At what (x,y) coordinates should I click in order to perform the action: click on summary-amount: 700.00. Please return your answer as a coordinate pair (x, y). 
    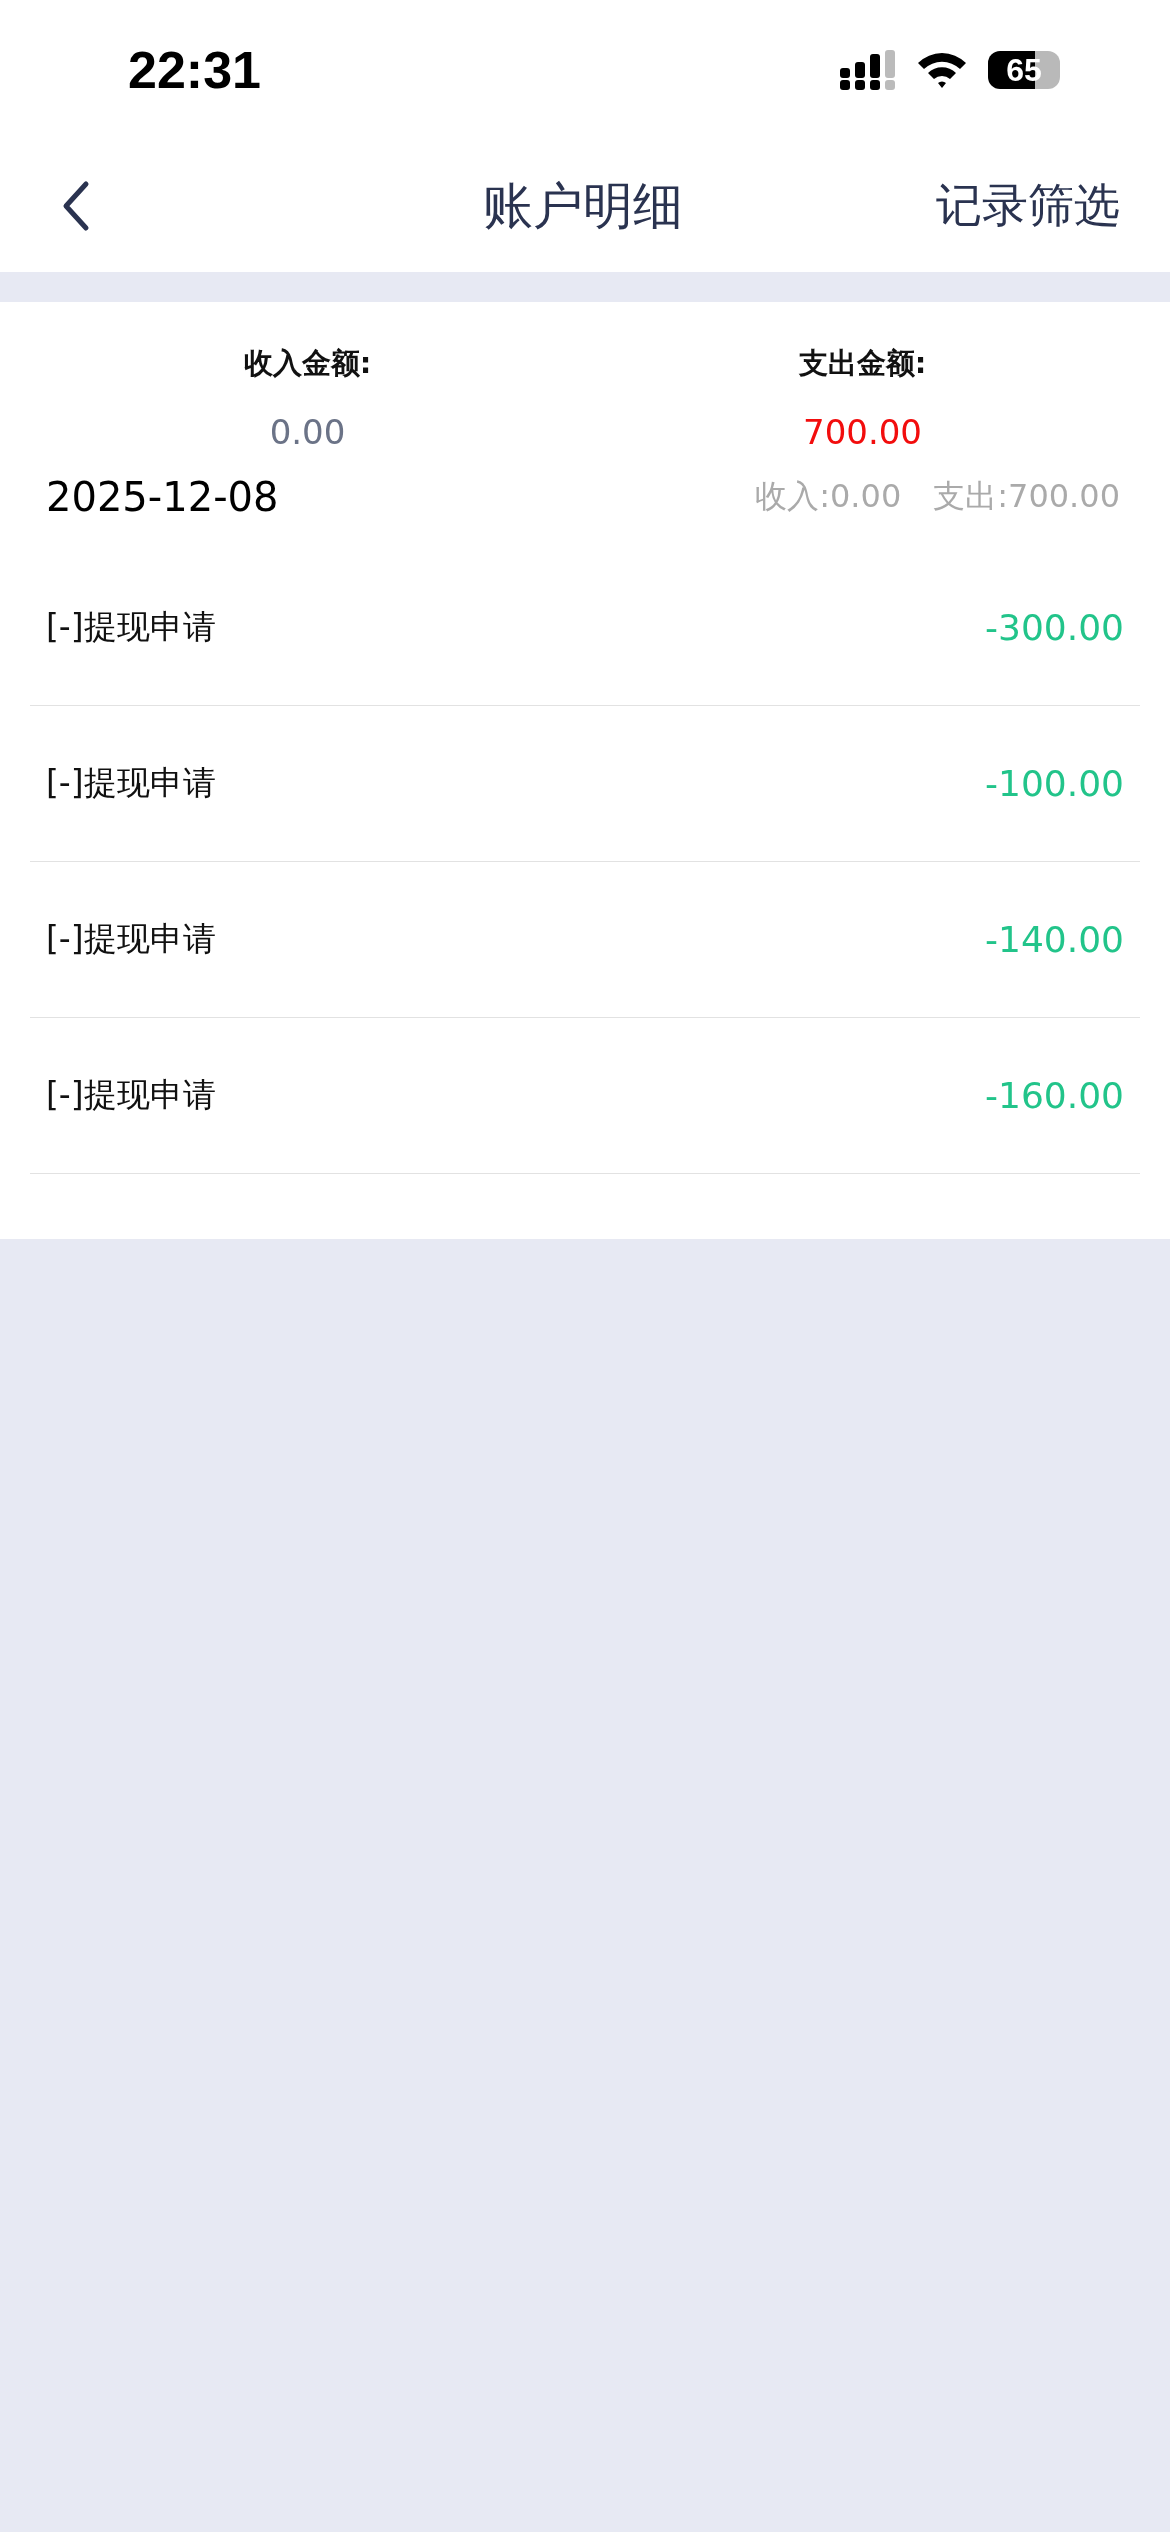
    Looking at the image, I should click on (862, 432).